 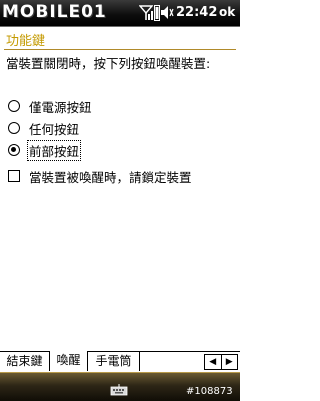 I want to click on tab-bar: 結束鍵 喚醒 手電筒 ◀ ▶, so click(x=120, y=361).